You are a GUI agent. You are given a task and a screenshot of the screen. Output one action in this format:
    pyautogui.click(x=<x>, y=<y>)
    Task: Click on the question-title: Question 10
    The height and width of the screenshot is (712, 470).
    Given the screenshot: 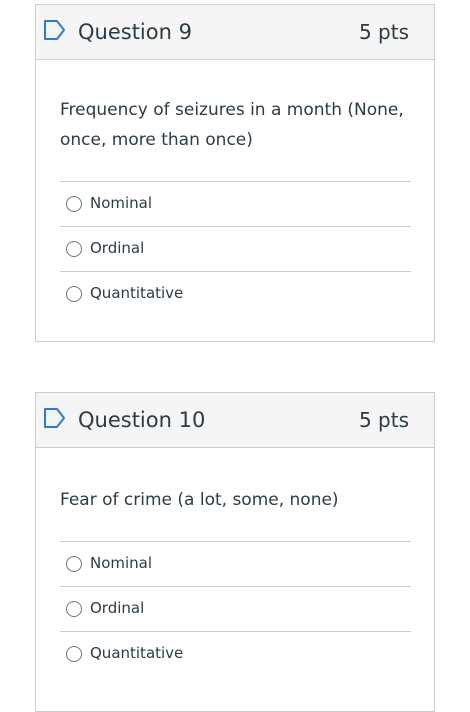 What is the action you would take?
    pyautogui.click(x=142, y=420)
    